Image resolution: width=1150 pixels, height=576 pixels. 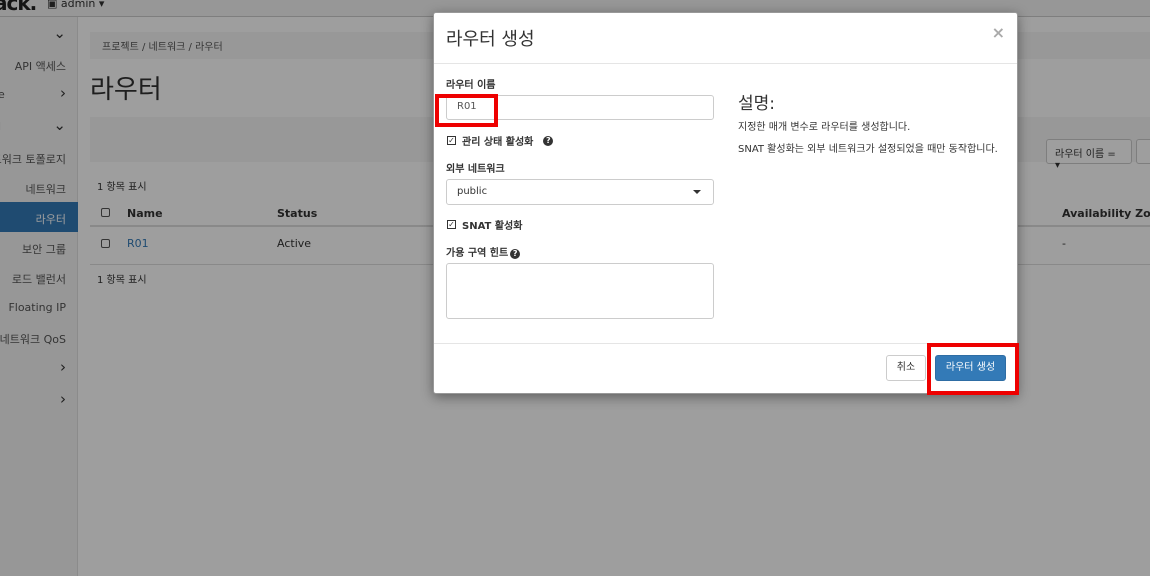 What do you see at coordinates (471, 85) in the screenshot?
I see `router-name-label: 라우터 이름` at bounding box center [471, 85].